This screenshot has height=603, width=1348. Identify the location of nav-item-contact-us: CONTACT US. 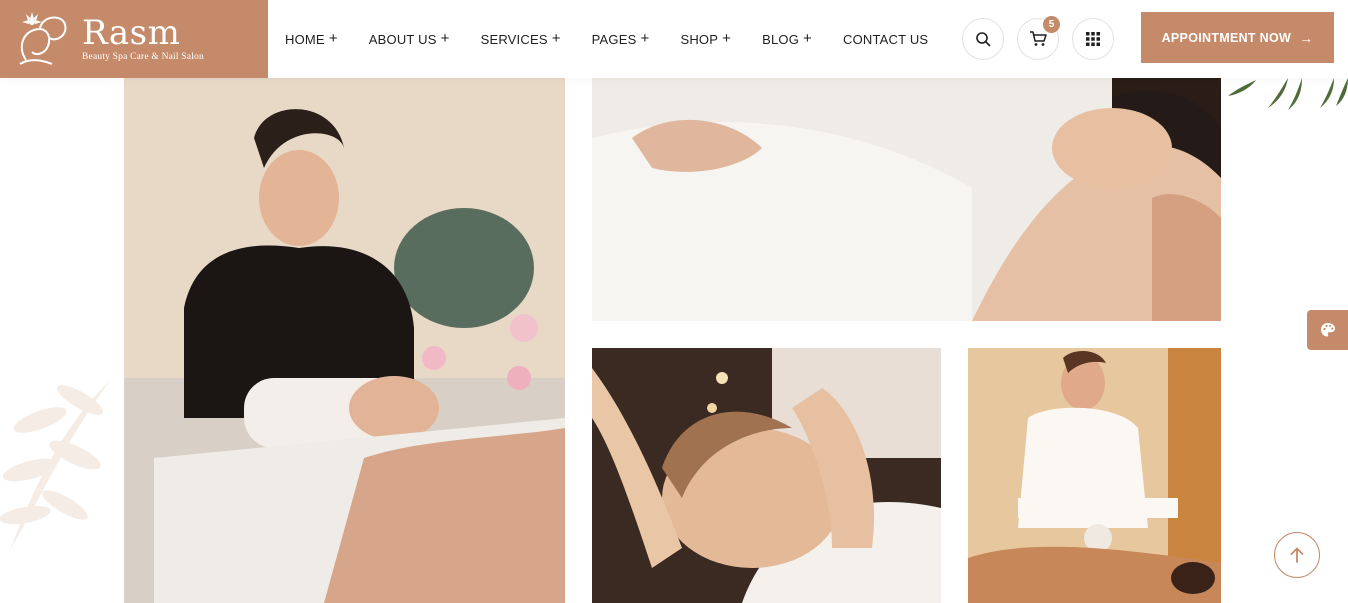
(885, 39).